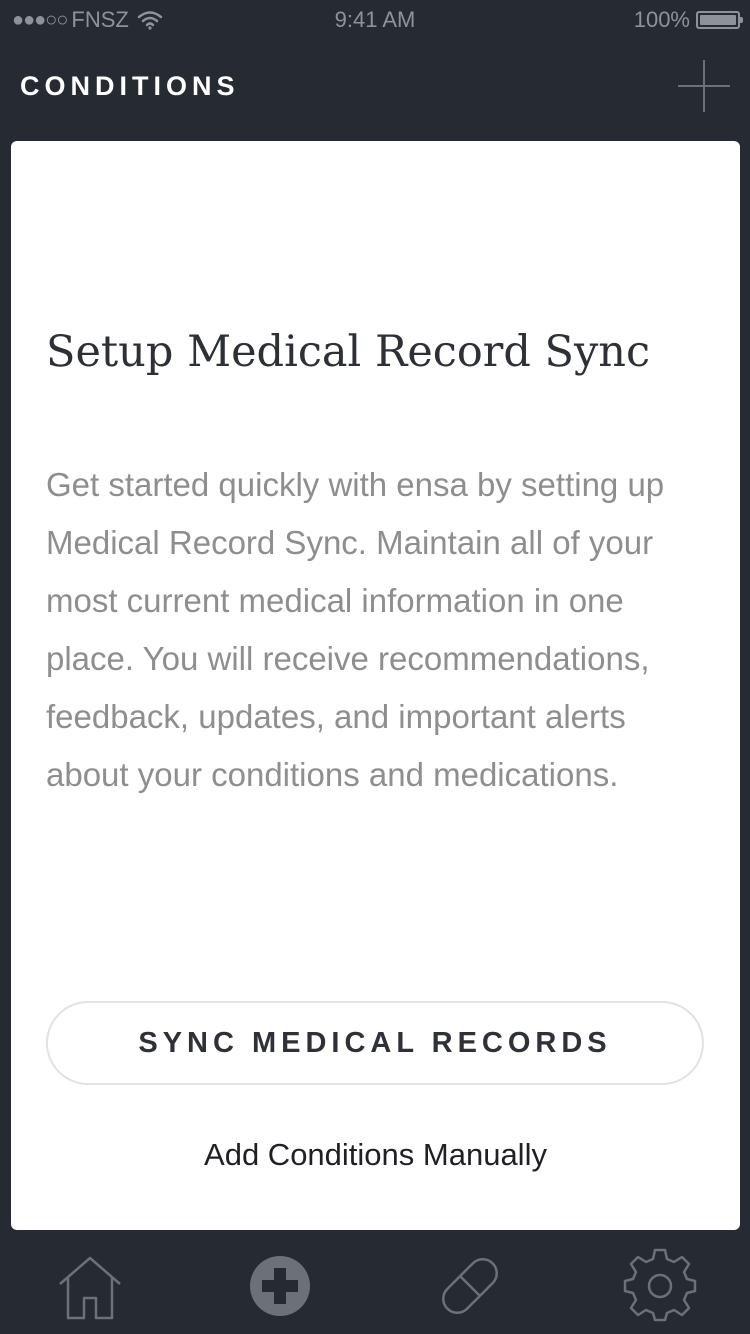 The width and height of the screenshot is (750, 1334). I want to click on card-title: Setup Medical Record Sync, so click(348, 352).